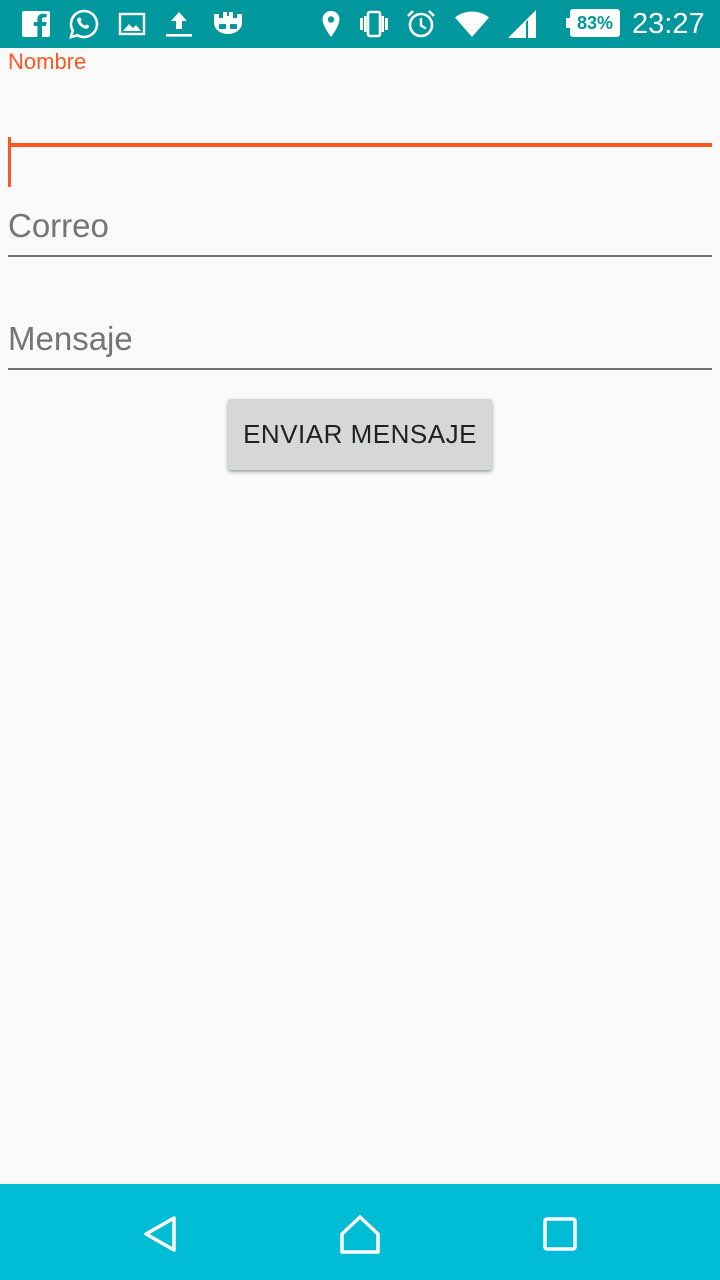  I want to click on mensaje-input, so click(360, 339).